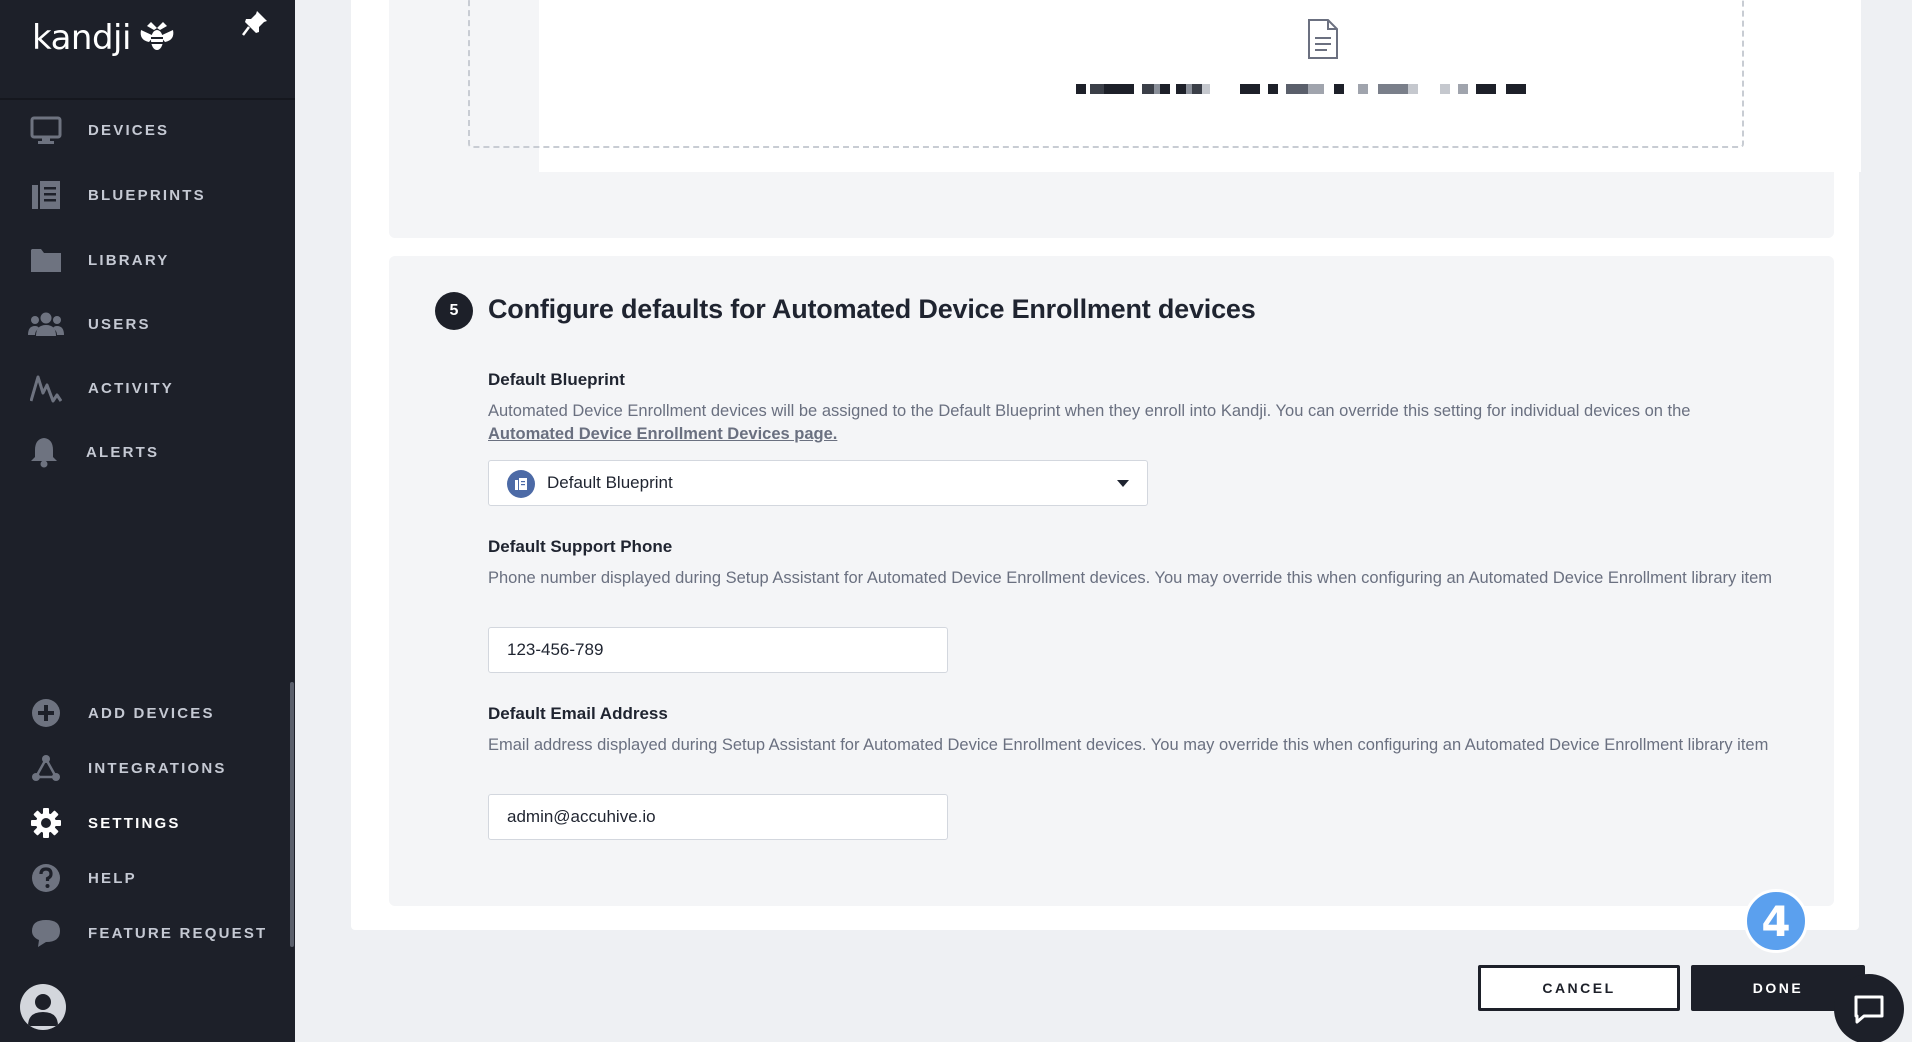  What do you see at coordinates (131, 388) in the screenshot?
I see `sidebar-item-label: ACTIVITY` at bounding box center [131, 388].